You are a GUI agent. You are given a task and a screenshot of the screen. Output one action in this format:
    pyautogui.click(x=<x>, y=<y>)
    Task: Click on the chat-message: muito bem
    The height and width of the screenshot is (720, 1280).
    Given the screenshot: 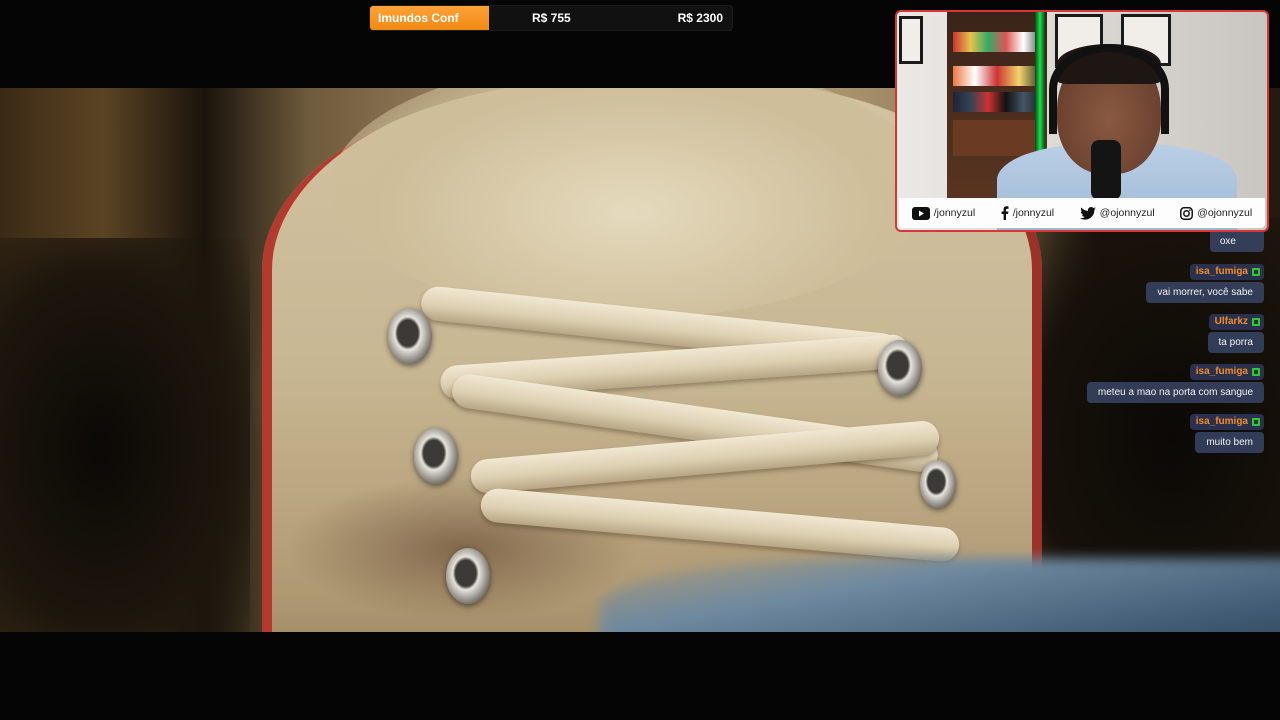 What is the action you would take?
    pyautogui.click(x=1229, y=442)
    